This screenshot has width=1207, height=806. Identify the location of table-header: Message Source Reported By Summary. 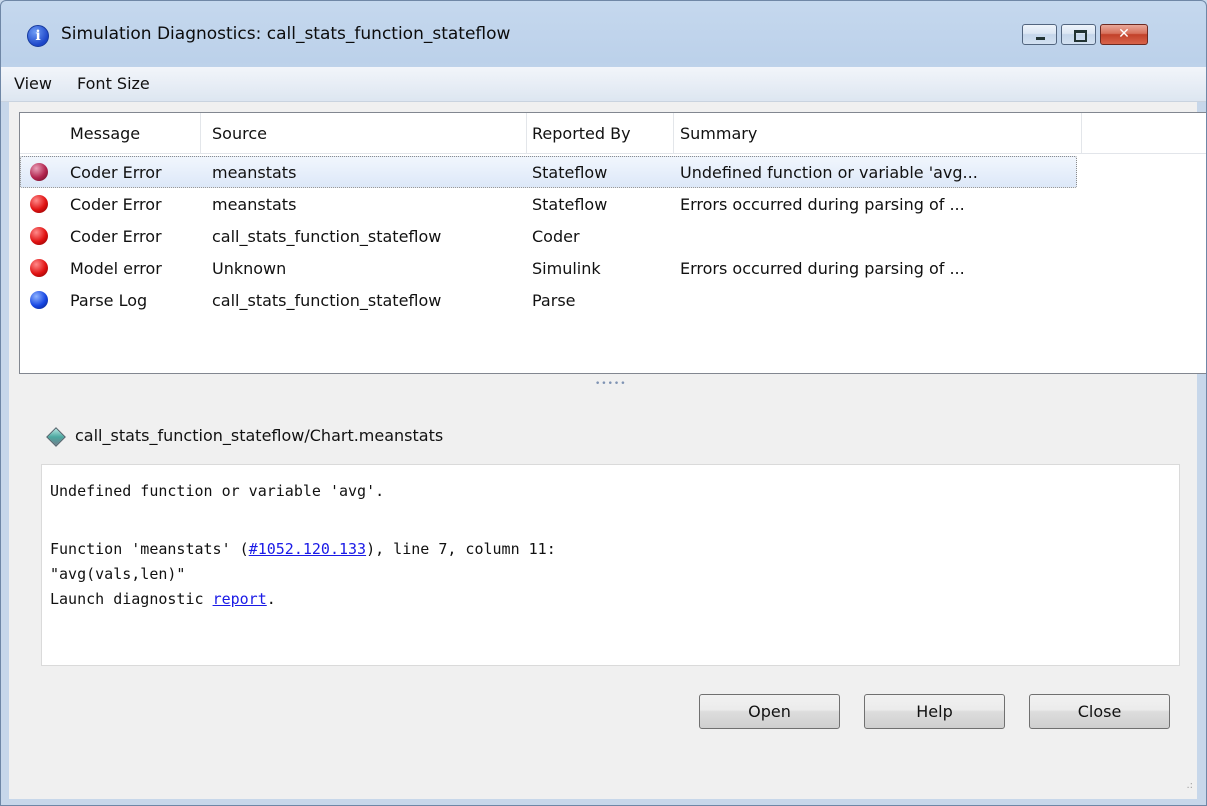
(613, 133).